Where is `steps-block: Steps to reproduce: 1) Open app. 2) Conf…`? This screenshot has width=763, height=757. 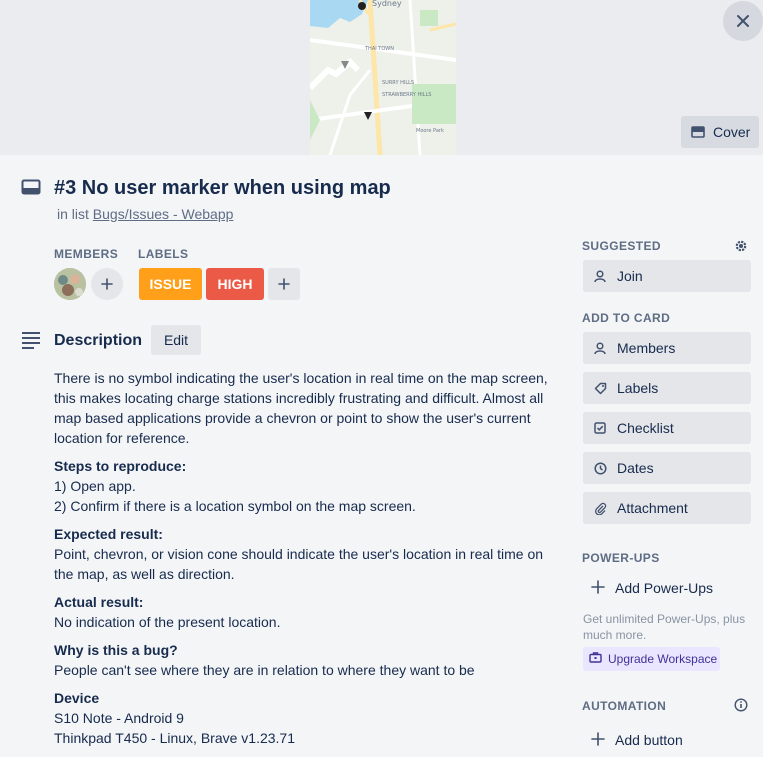 steps-block: Steps to reproduce: 1) Open app. 2) Conf… is located at coordinates (310, 486).